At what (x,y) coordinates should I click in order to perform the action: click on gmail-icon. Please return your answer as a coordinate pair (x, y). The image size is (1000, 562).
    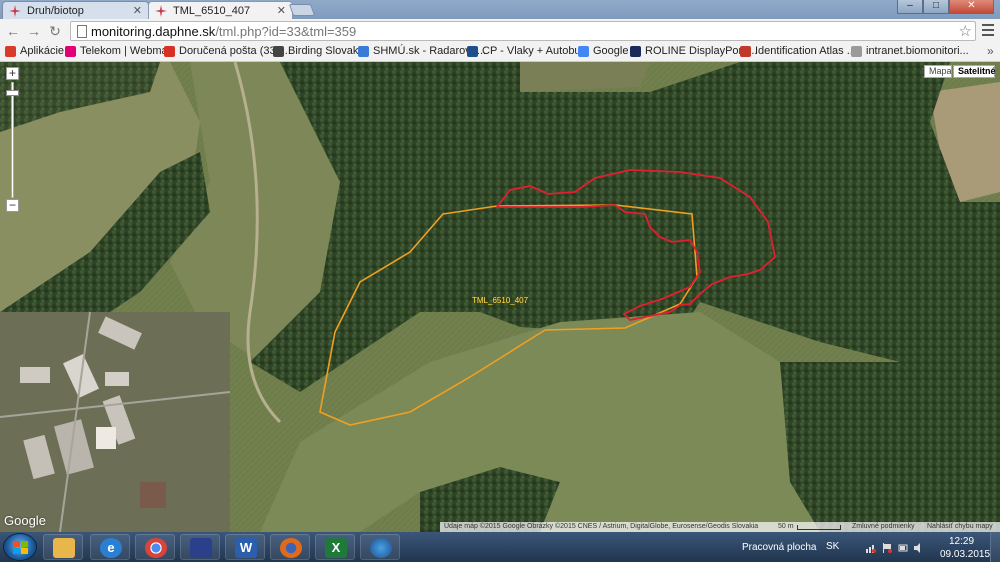
    Looking at the image, I should click on (169, 51).